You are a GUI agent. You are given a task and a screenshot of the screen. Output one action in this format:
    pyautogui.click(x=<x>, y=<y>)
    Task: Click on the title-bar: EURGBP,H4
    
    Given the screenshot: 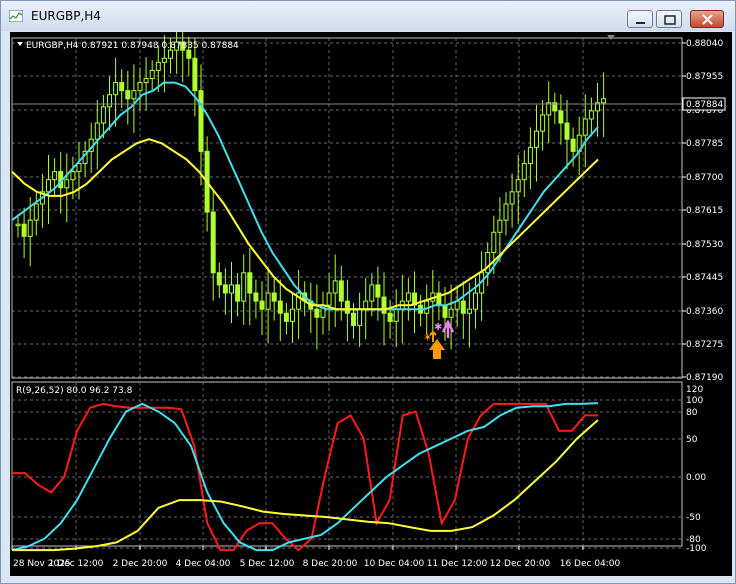 What is the action you would take?
    pyautogui.click(x=368, y=16)
    